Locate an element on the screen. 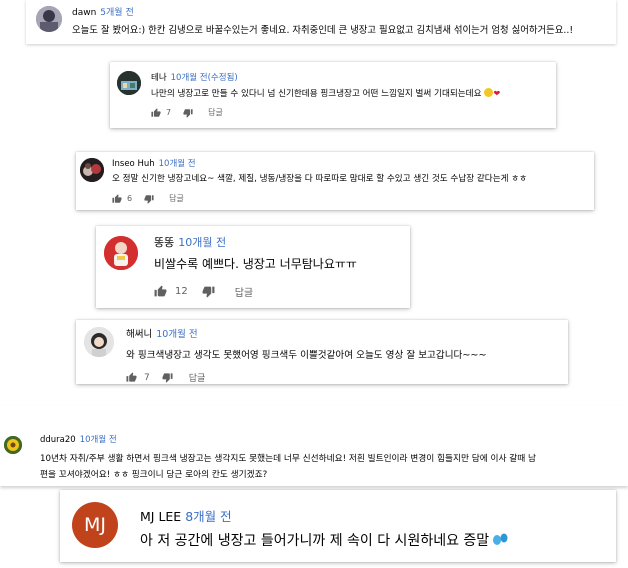 The image size is (628, 568). comment-actions: 6 답글 is located at coordinates (148, 198).